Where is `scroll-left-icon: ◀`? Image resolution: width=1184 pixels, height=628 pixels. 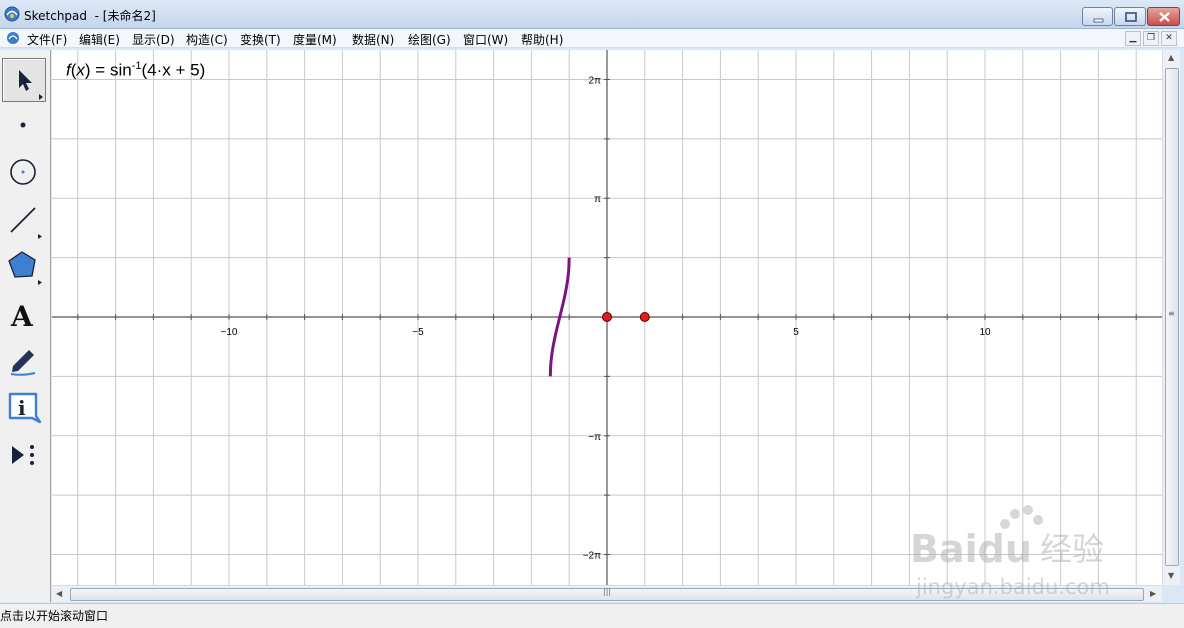 scroll-left-icon: ◀ is located at coordinates (59, 593).